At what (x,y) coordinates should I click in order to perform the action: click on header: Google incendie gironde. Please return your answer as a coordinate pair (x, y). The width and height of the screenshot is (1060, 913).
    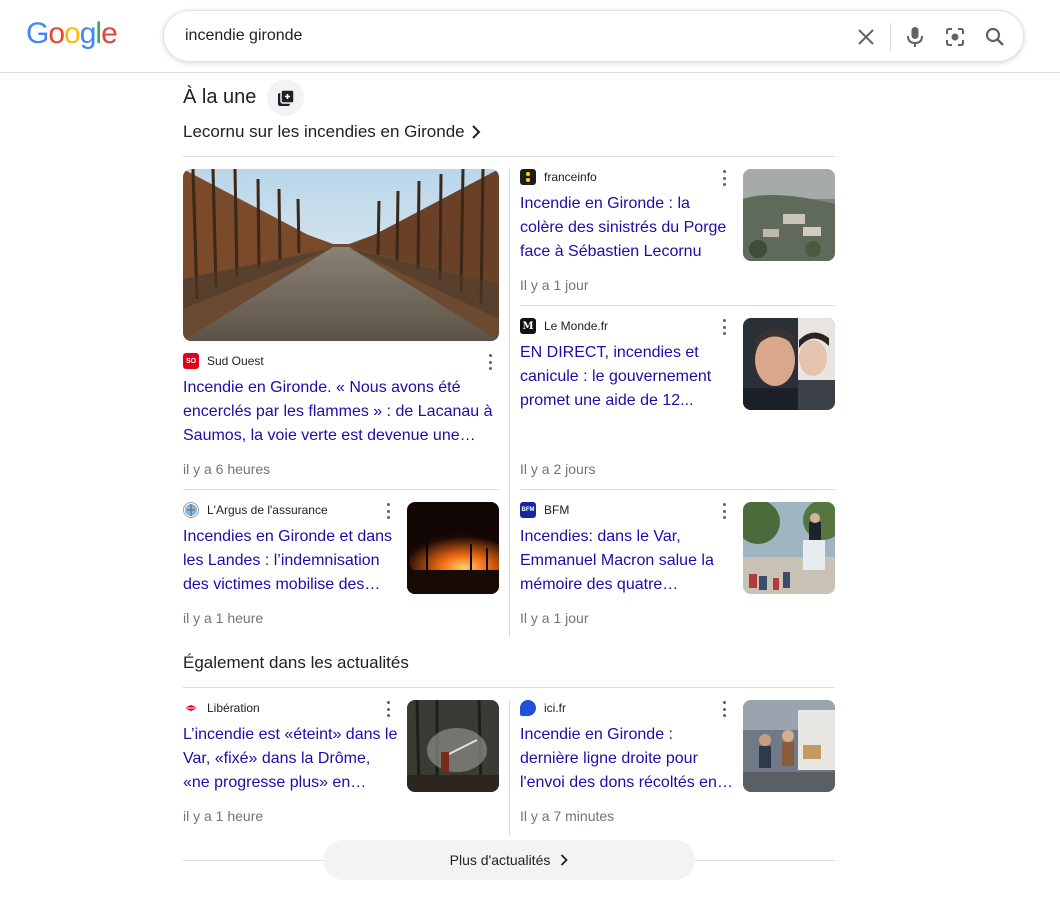
    Looking at the image, I should click on (530, 36).